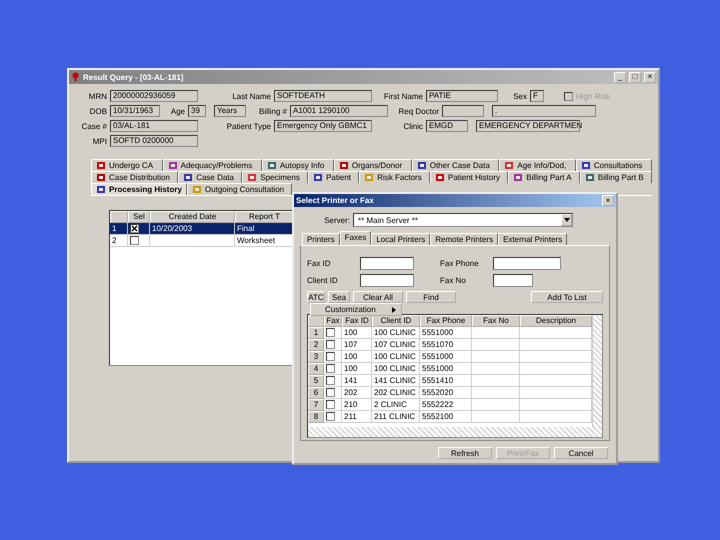  Describe the element at coordinates (418, 111) in the screenshot. I see `field-label: Req Doctor` at that location.